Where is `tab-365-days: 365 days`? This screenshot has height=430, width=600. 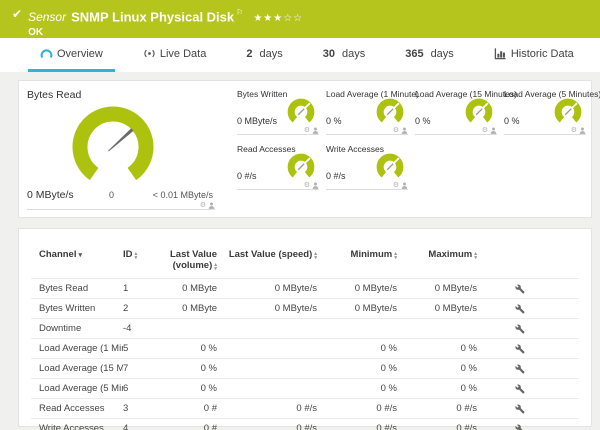 tab-365-days: 365 days is located at coordinates (429, 55).